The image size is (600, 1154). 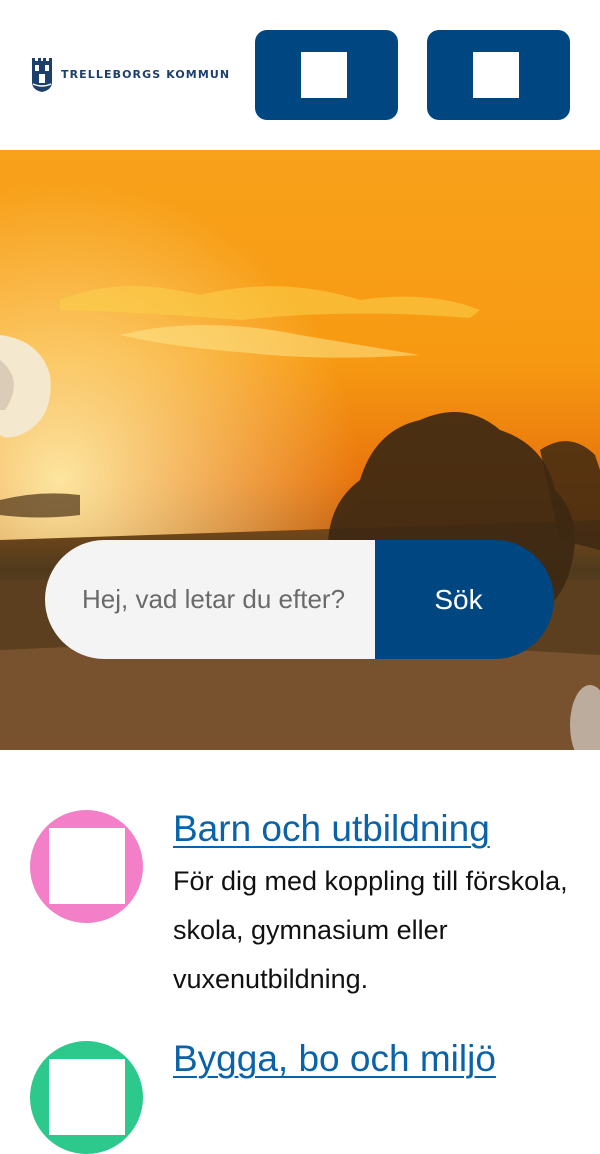 I want to click on castle-crest-icon, so click(x=42, y=75).